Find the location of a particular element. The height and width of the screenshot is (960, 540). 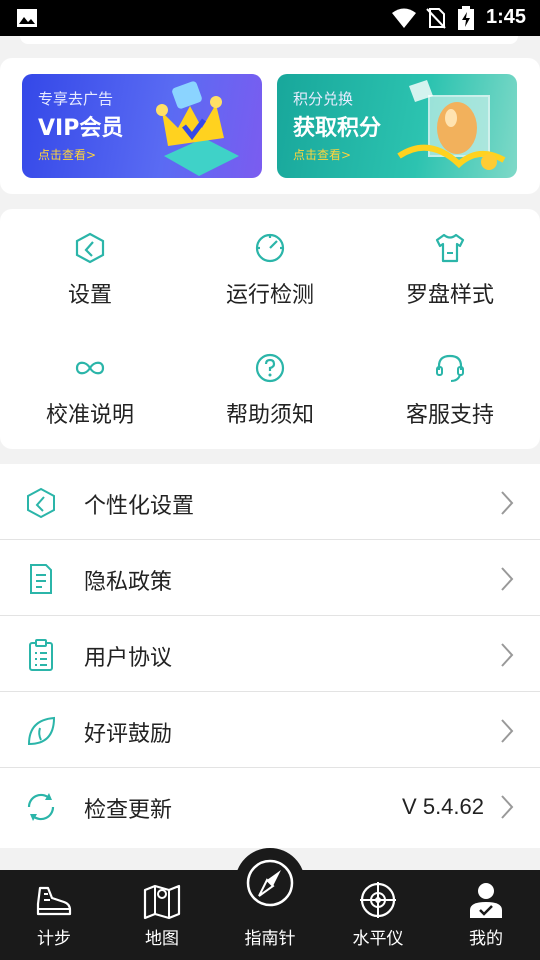

status-bar: 1:45 is located at coordinates (270, 18).